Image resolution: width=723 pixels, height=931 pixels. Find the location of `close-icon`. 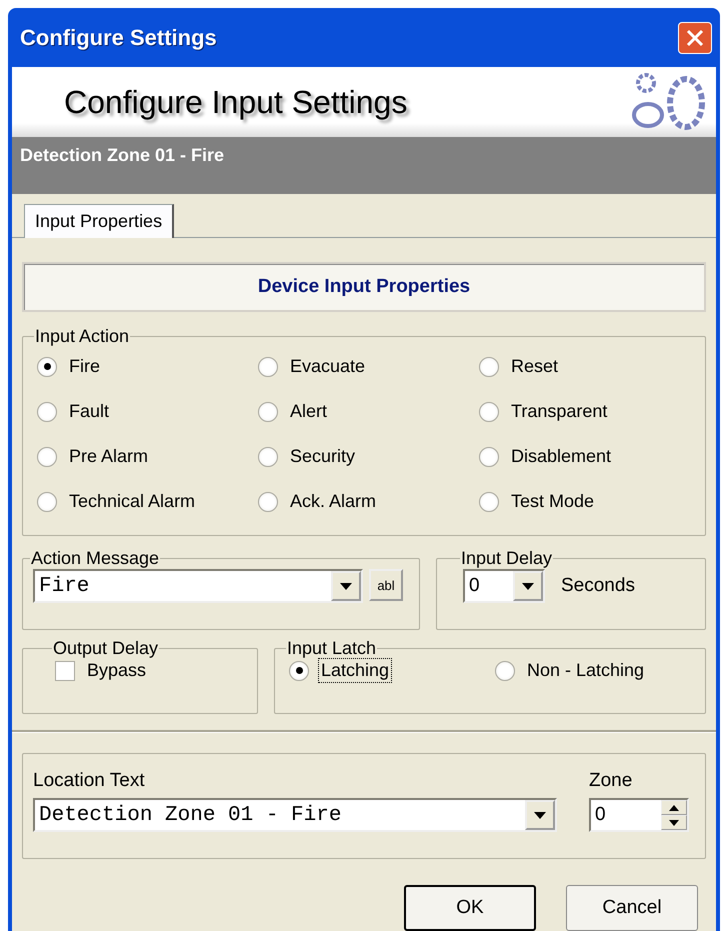

close-icon is located at coordinates (695, 37).